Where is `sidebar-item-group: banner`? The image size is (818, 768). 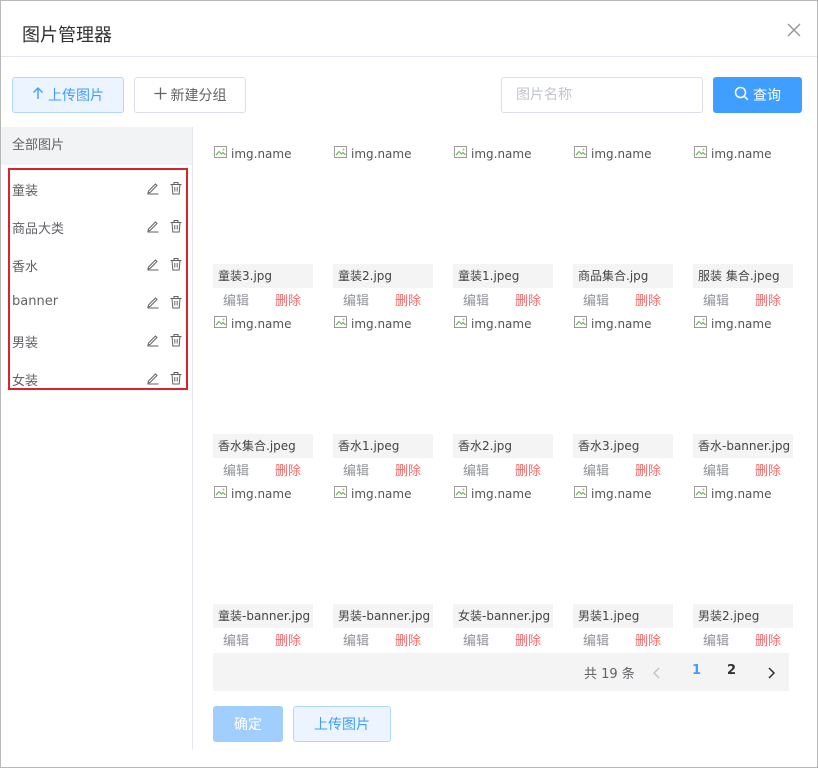
sidebar-item-group: banner is located at coordinates (98, 303).